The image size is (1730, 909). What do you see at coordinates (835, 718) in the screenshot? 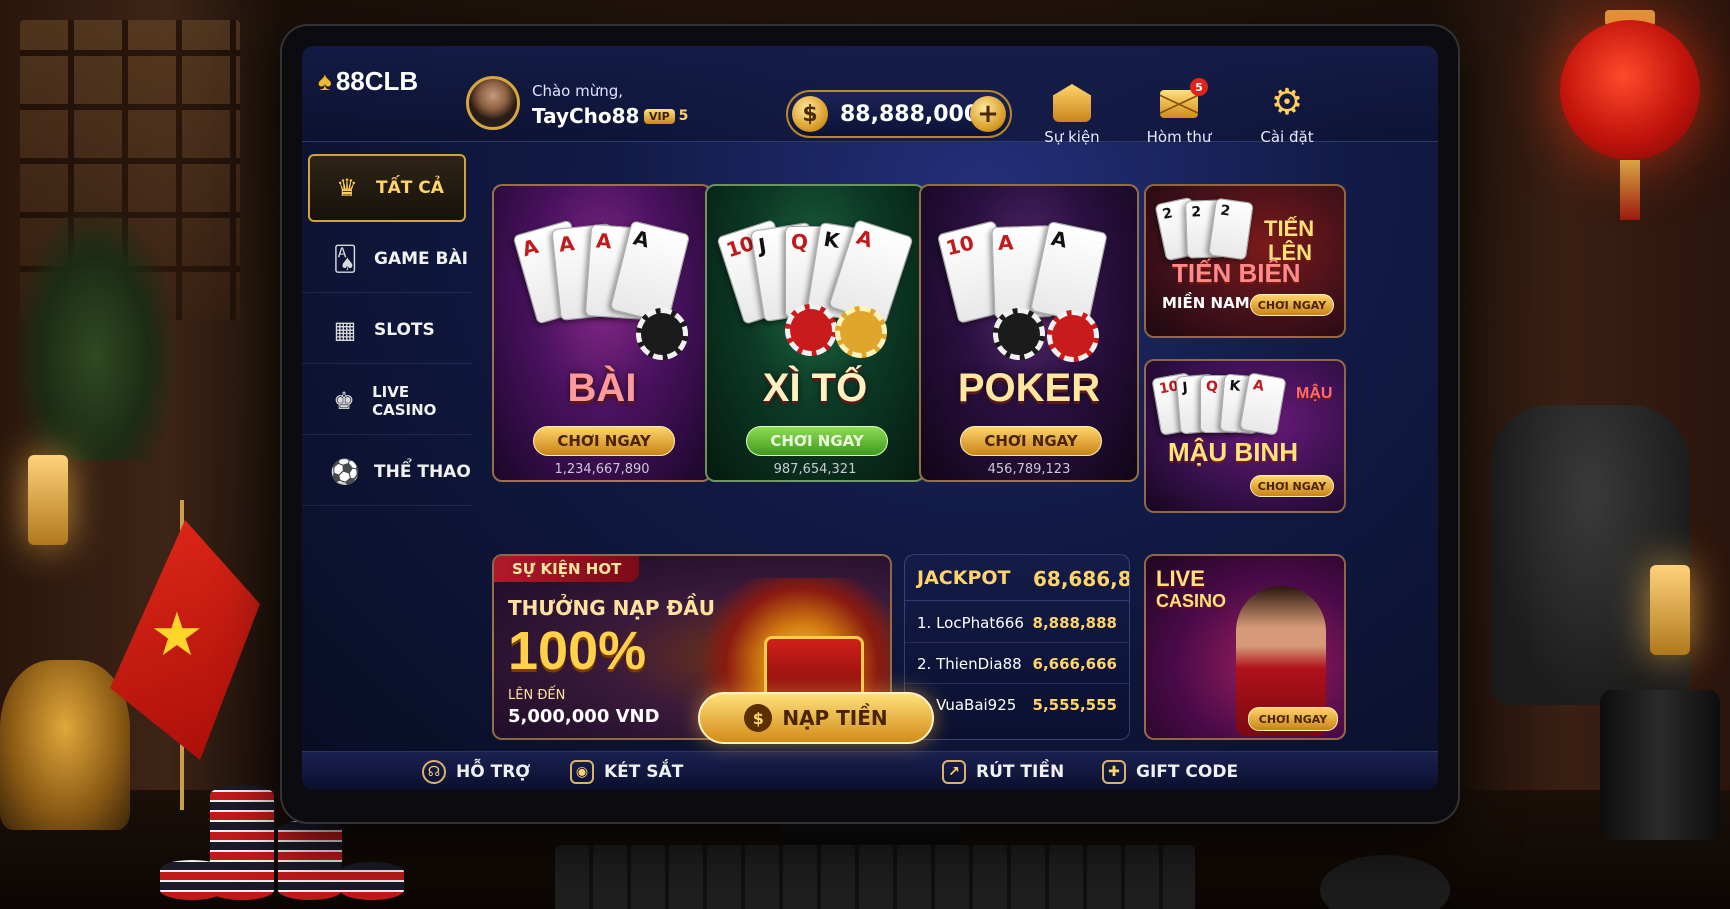
I see `deposit-label: NẠP TIỀN` at bounding box center [835, 718].